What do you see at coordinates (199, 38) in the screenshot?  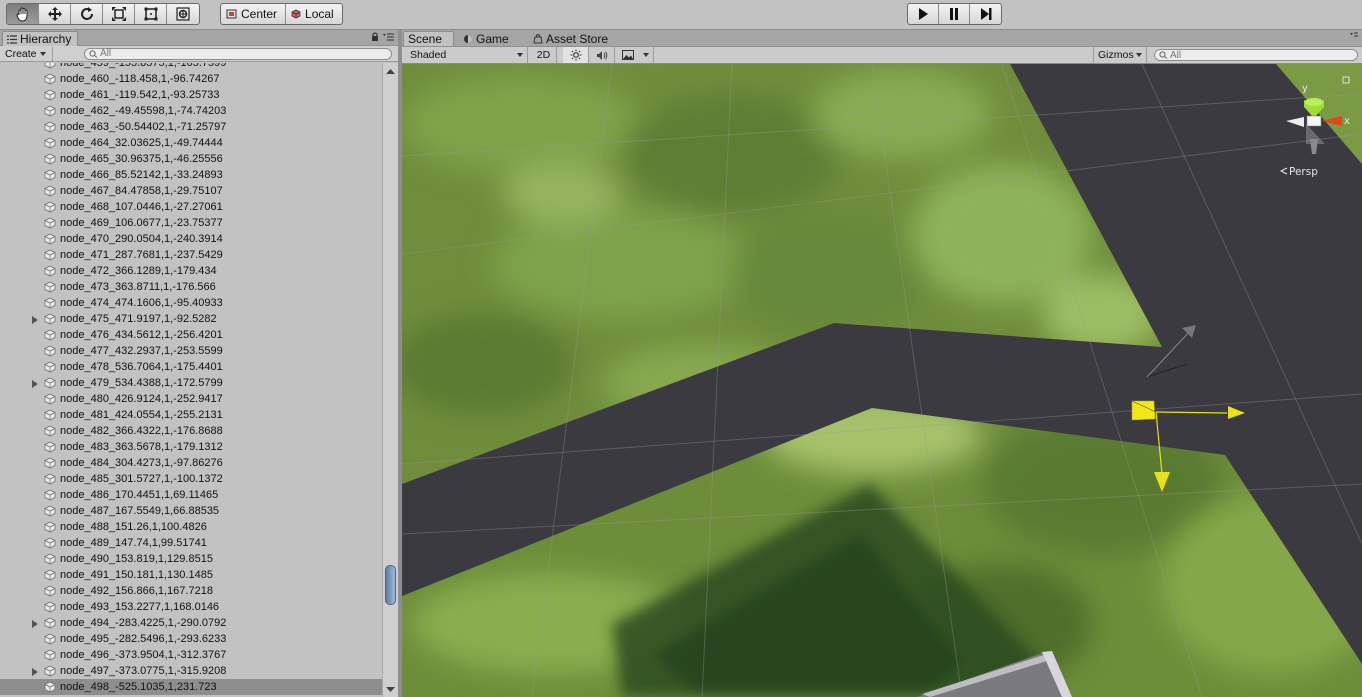 I see `hierarchy-tabbar: Hierarchy` at bounding box center [199, 38].